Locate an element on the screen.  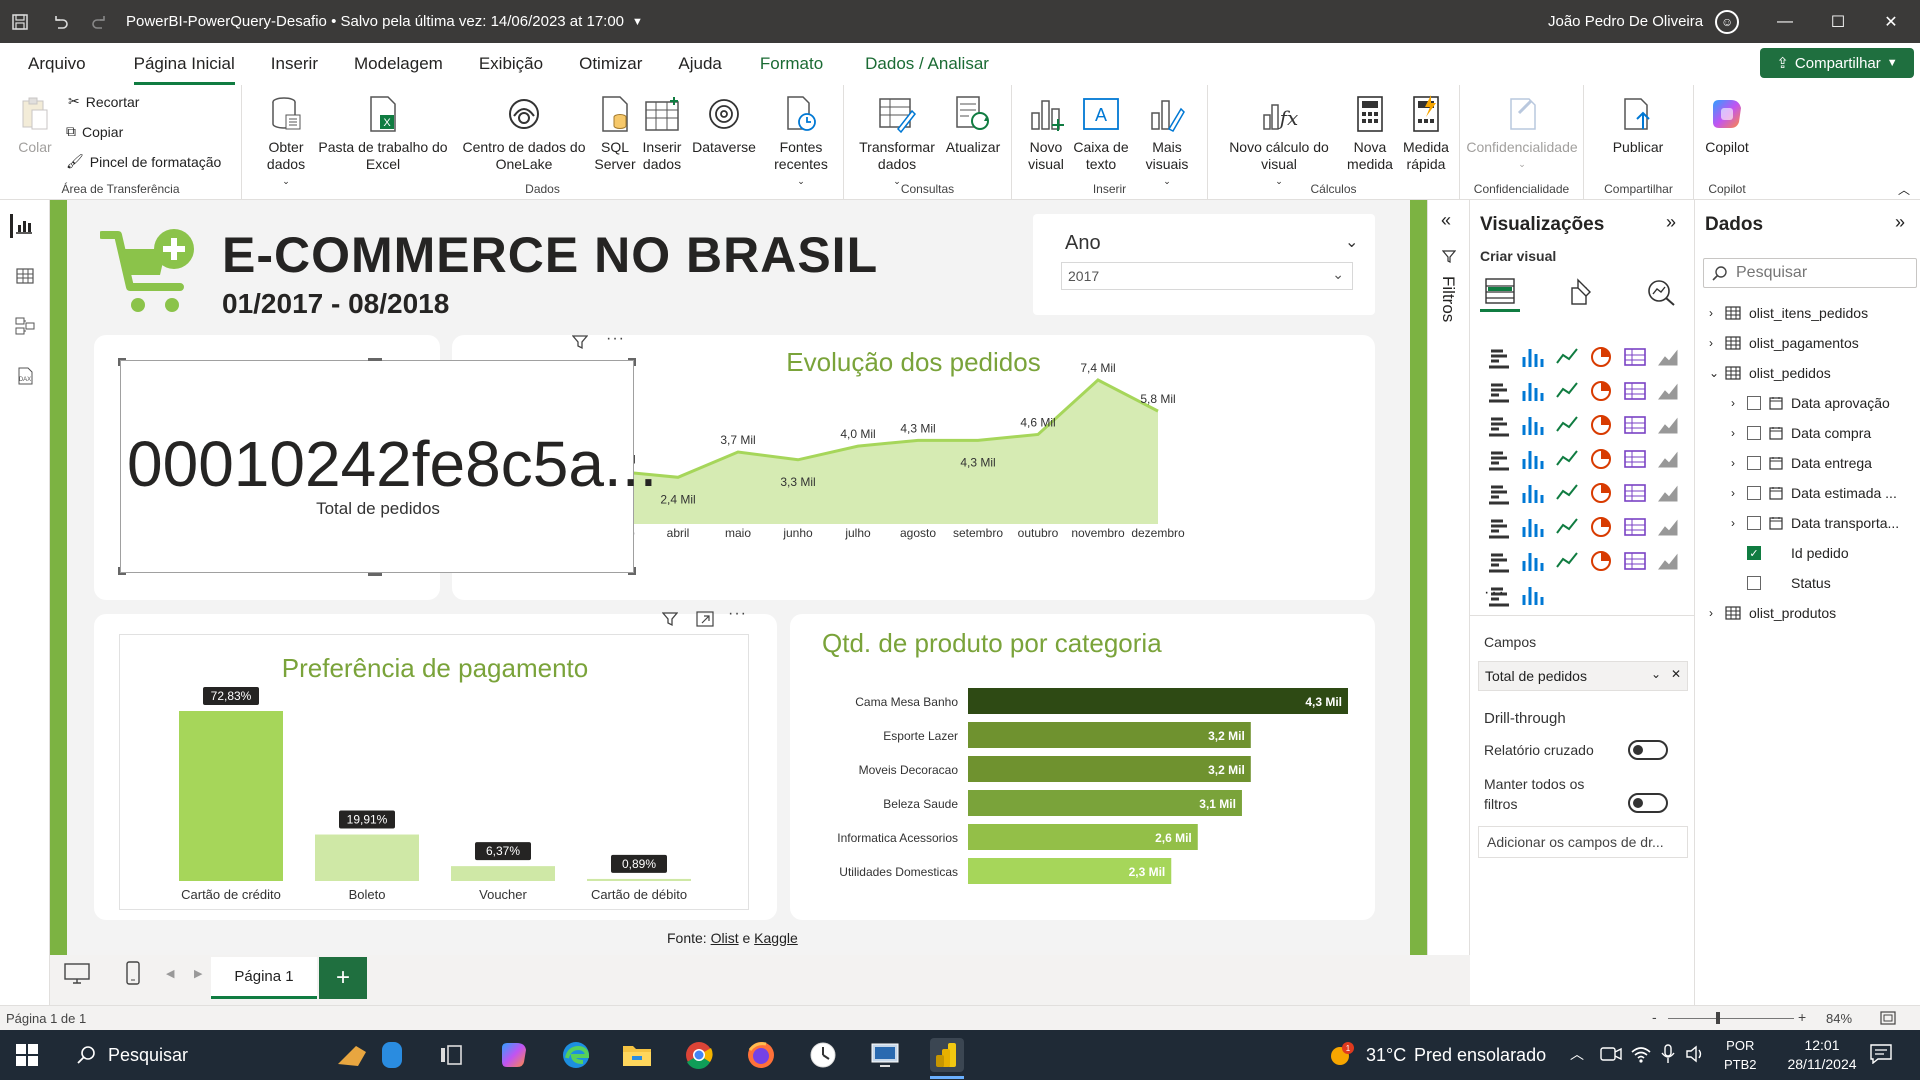
model-view-icon is located at coordinates (25, 326).